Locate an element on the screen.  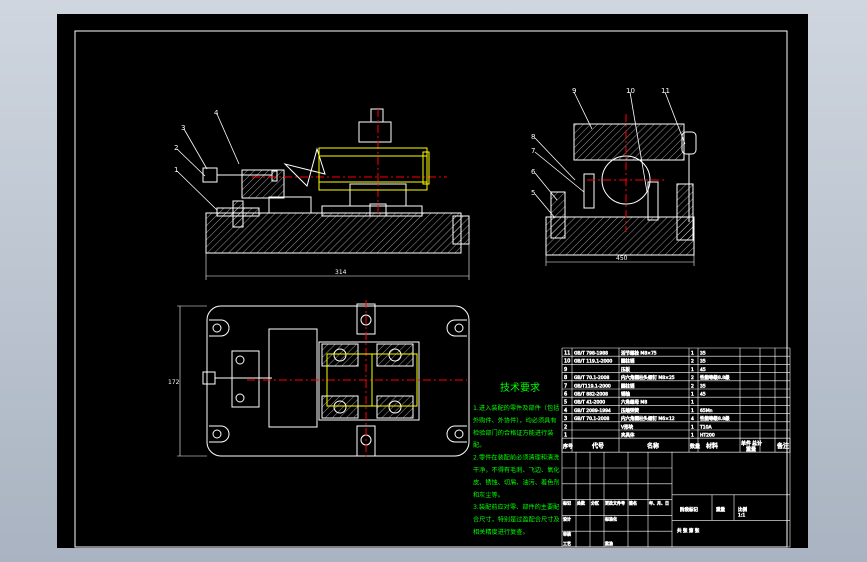
tb-weight: 重量 is located at coordinates (720, 509).